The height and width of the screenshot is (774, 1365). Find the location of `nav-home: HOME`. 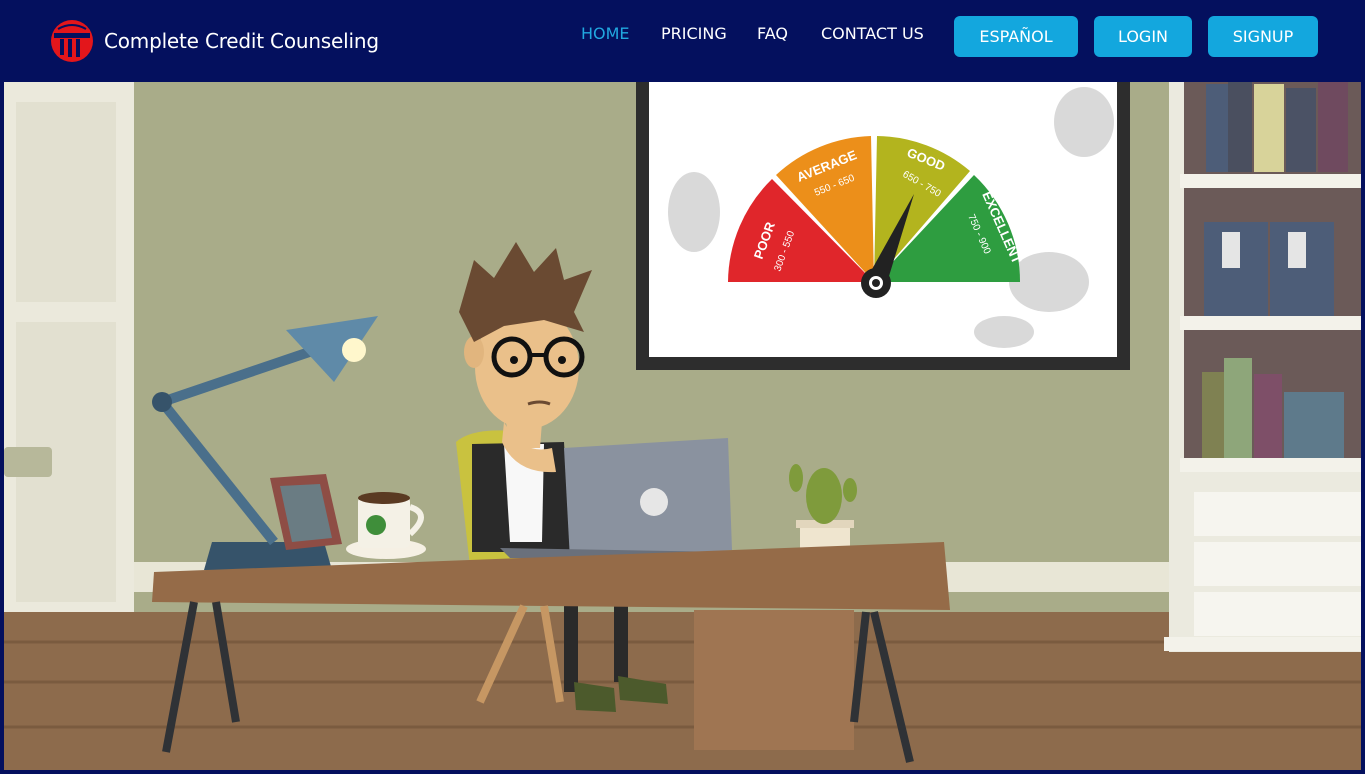

nav-home: HOME is located at coordinates (605, 33).